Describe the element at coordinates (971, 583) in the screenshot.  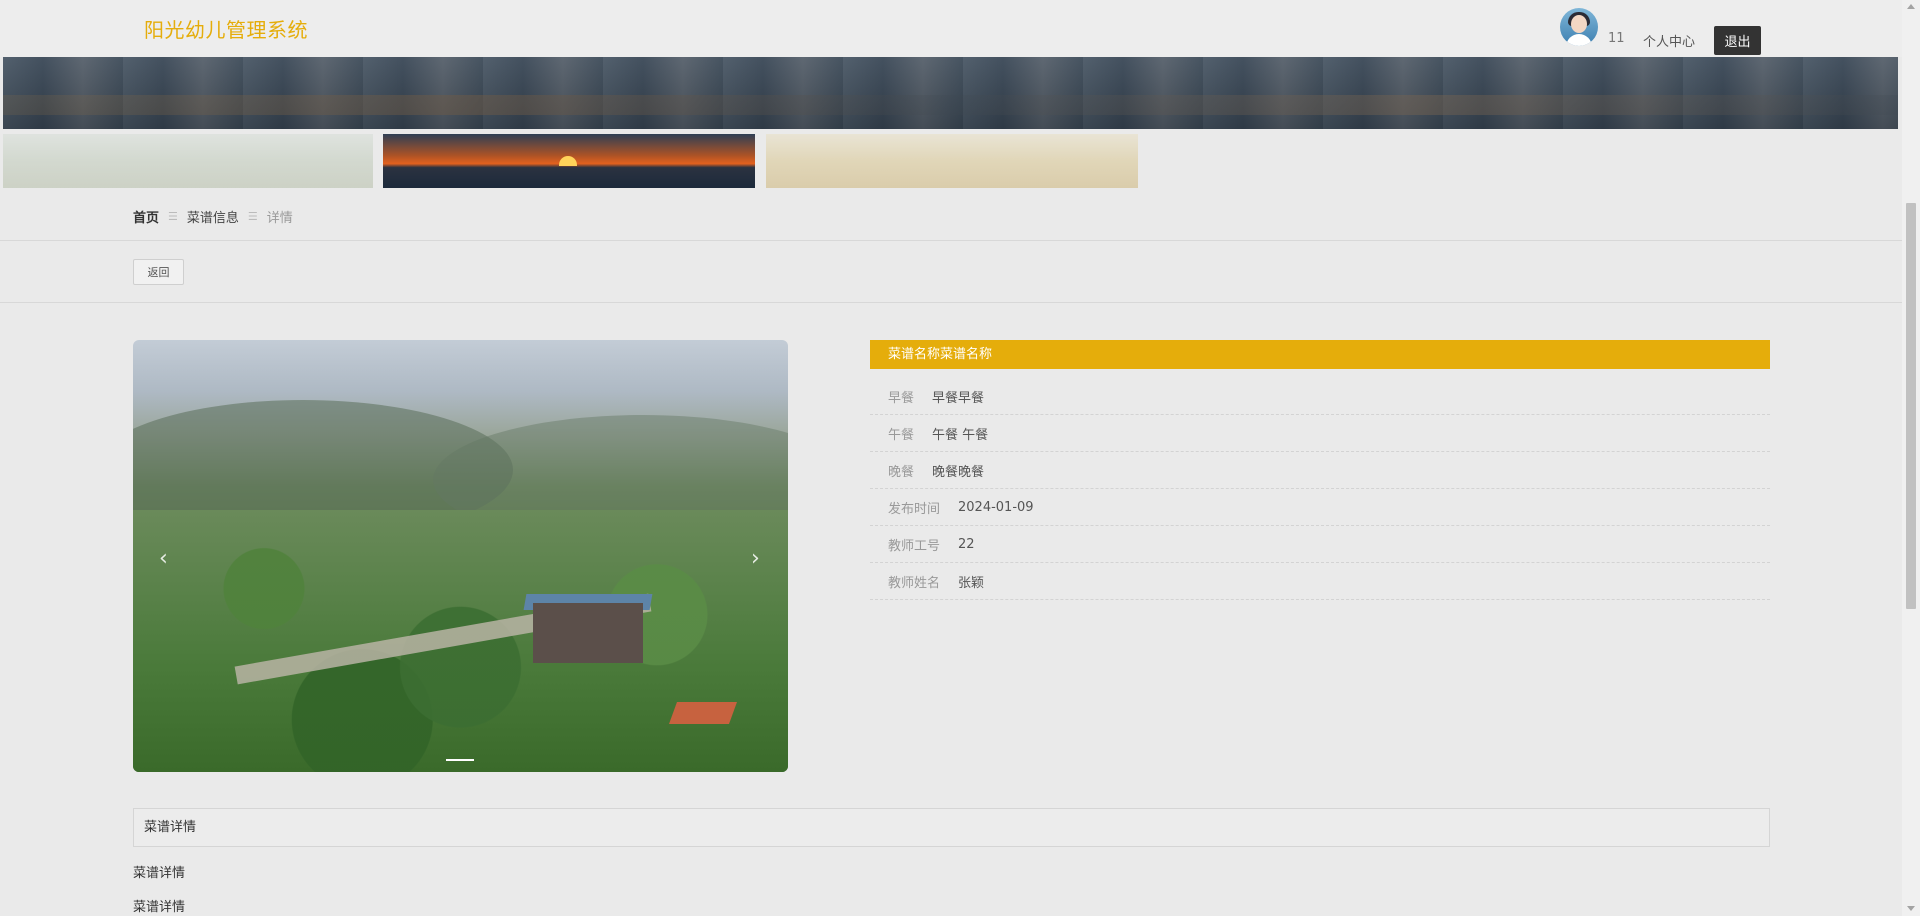
I see `detail-value: 张颖` at that location.